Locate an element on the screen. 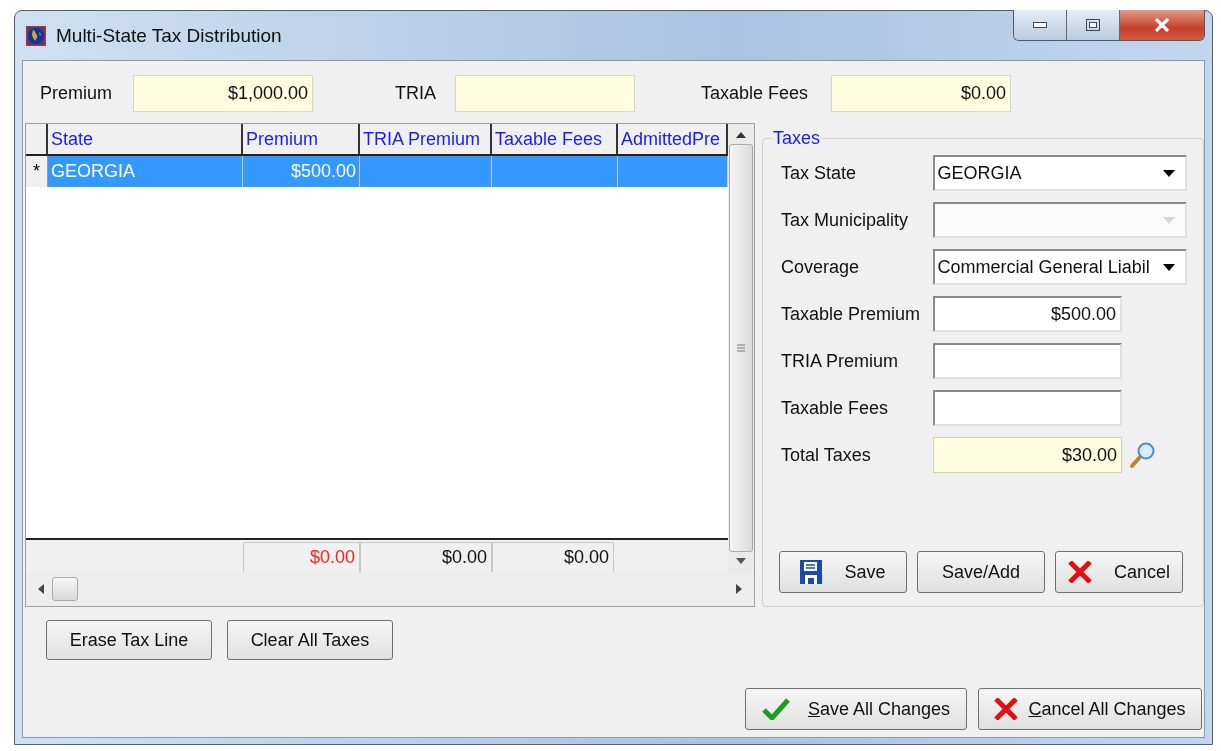 The height and width of the screenshot is (751, 1221). maximize-button is located at coordinates (1093, 25).